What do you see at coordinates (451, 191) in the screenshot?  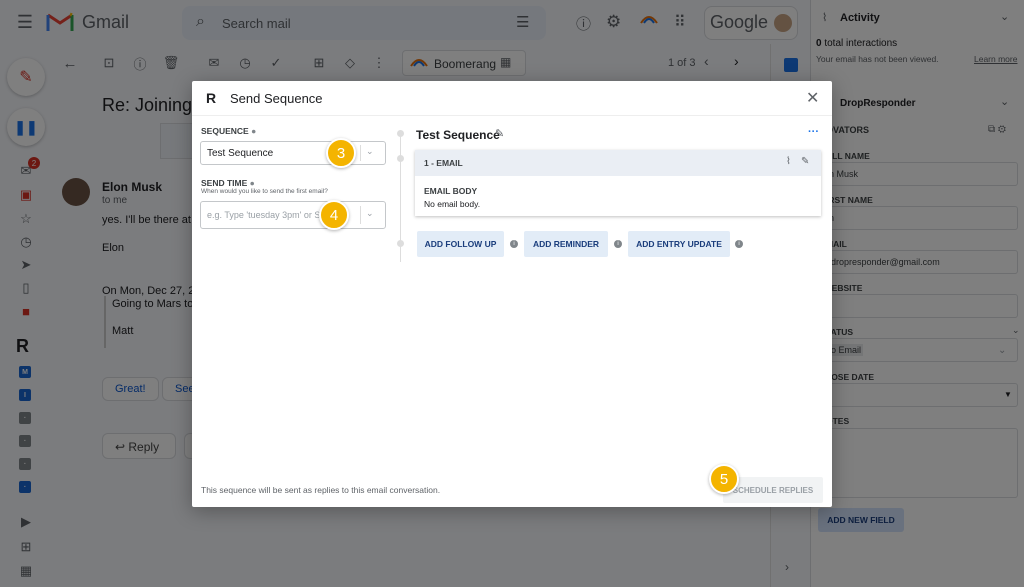 I see `email-body-label: EMAIL BODY` at bounding box center [451, 191].